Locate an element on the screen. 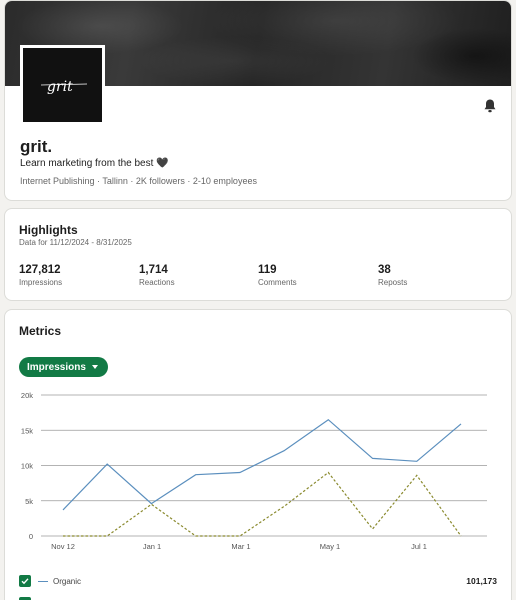  stat-reposts: 38 Reposts is located at coordinates (392, 275).